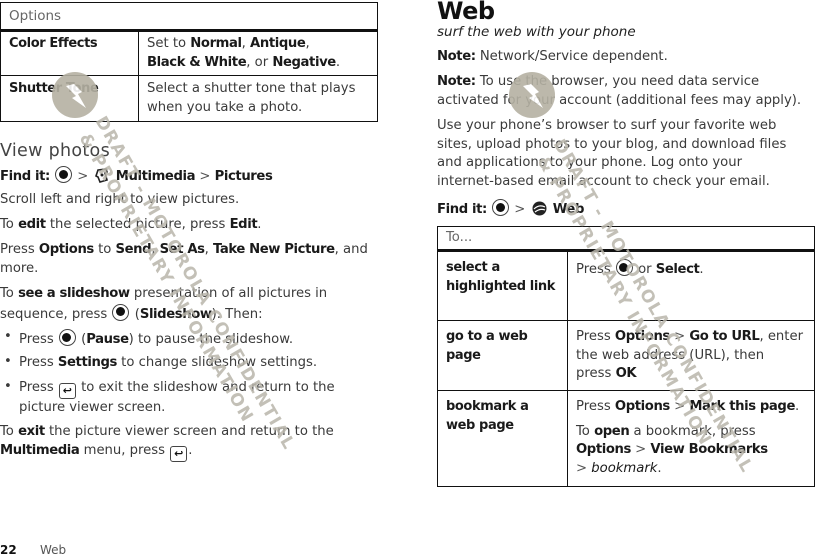  Describe the element at coordinates (69, 53) in the screenshot. I see `row-label: Color Effects` at that location.